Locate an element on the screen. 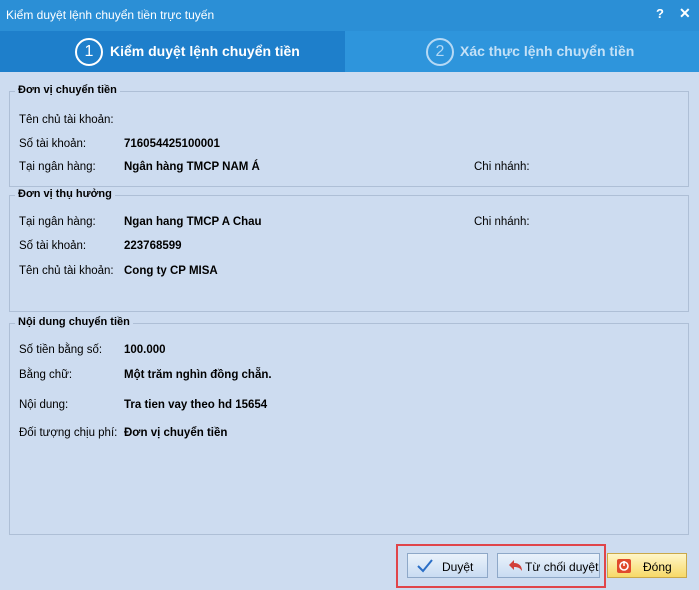 Image resolution: width=699 pixels, height=590 pixels. sender-account-label: Số tài khoản: is located at coordinates (53, 144).